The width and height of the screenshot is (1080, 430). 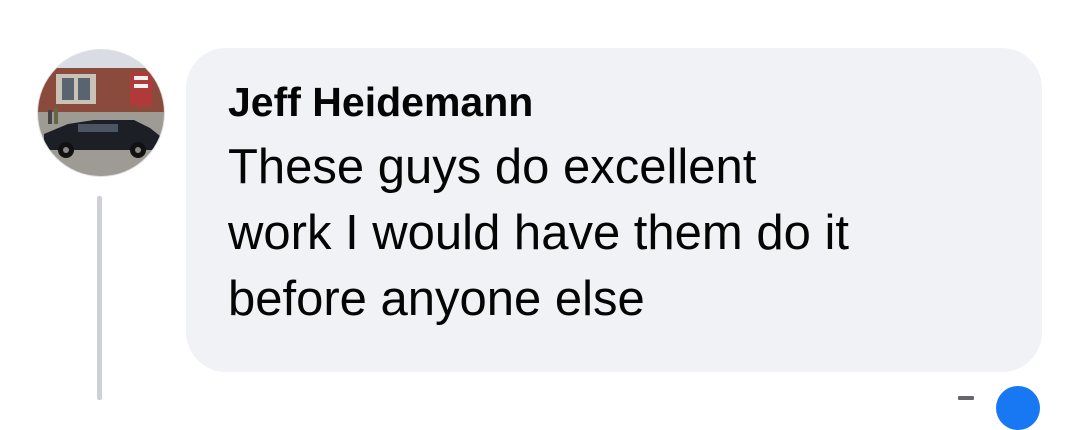 What do you see at coordinates (99, 298) in the screenshot?
I see `reply-thread-line` at bounding box center [99, 298].